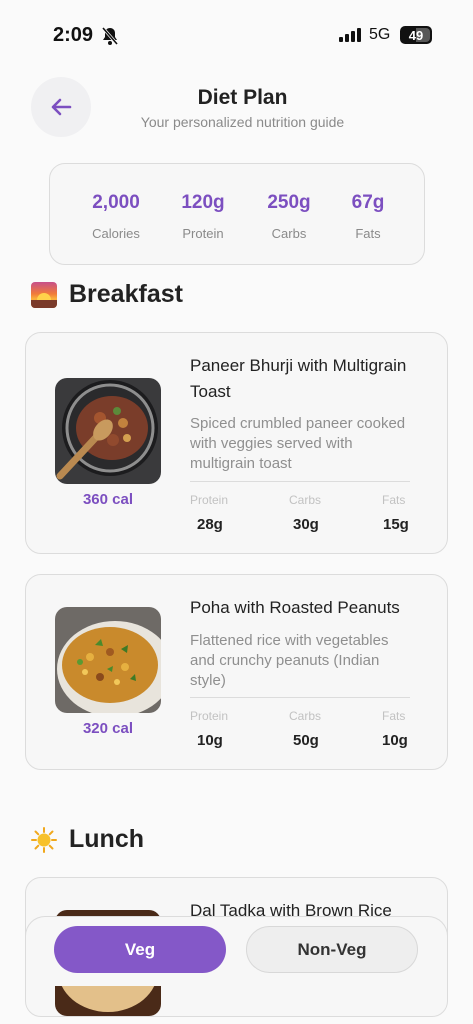 This screenshot has width=473, height=1024. What do you see at coordinates (236, 35) in the screenshot?
I see `status-bar: 2:09 5G 49` at bounding box center [236, 35].